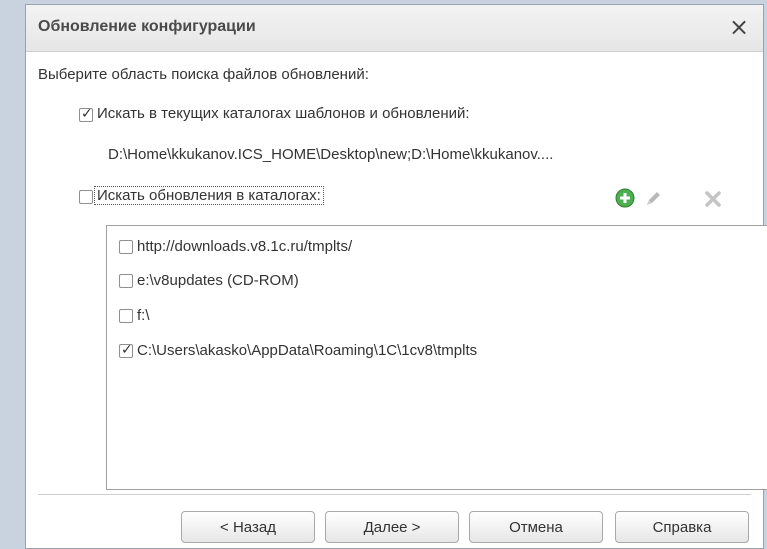 This screenshot has width=767, height=549. I want to click on search-dirs-checkbox, so click(86, 197).